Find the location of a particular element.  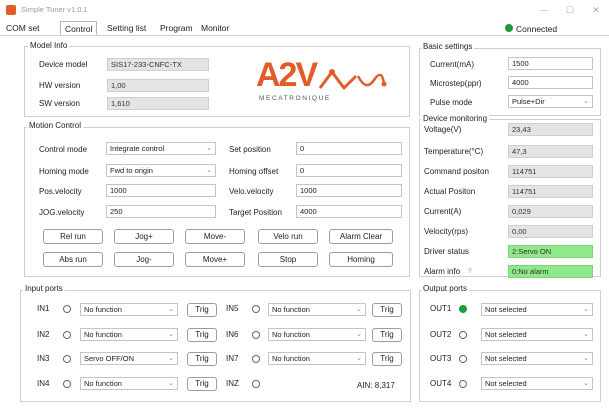

motion-control-title: Motion Control is located at coordinates (55, 126).